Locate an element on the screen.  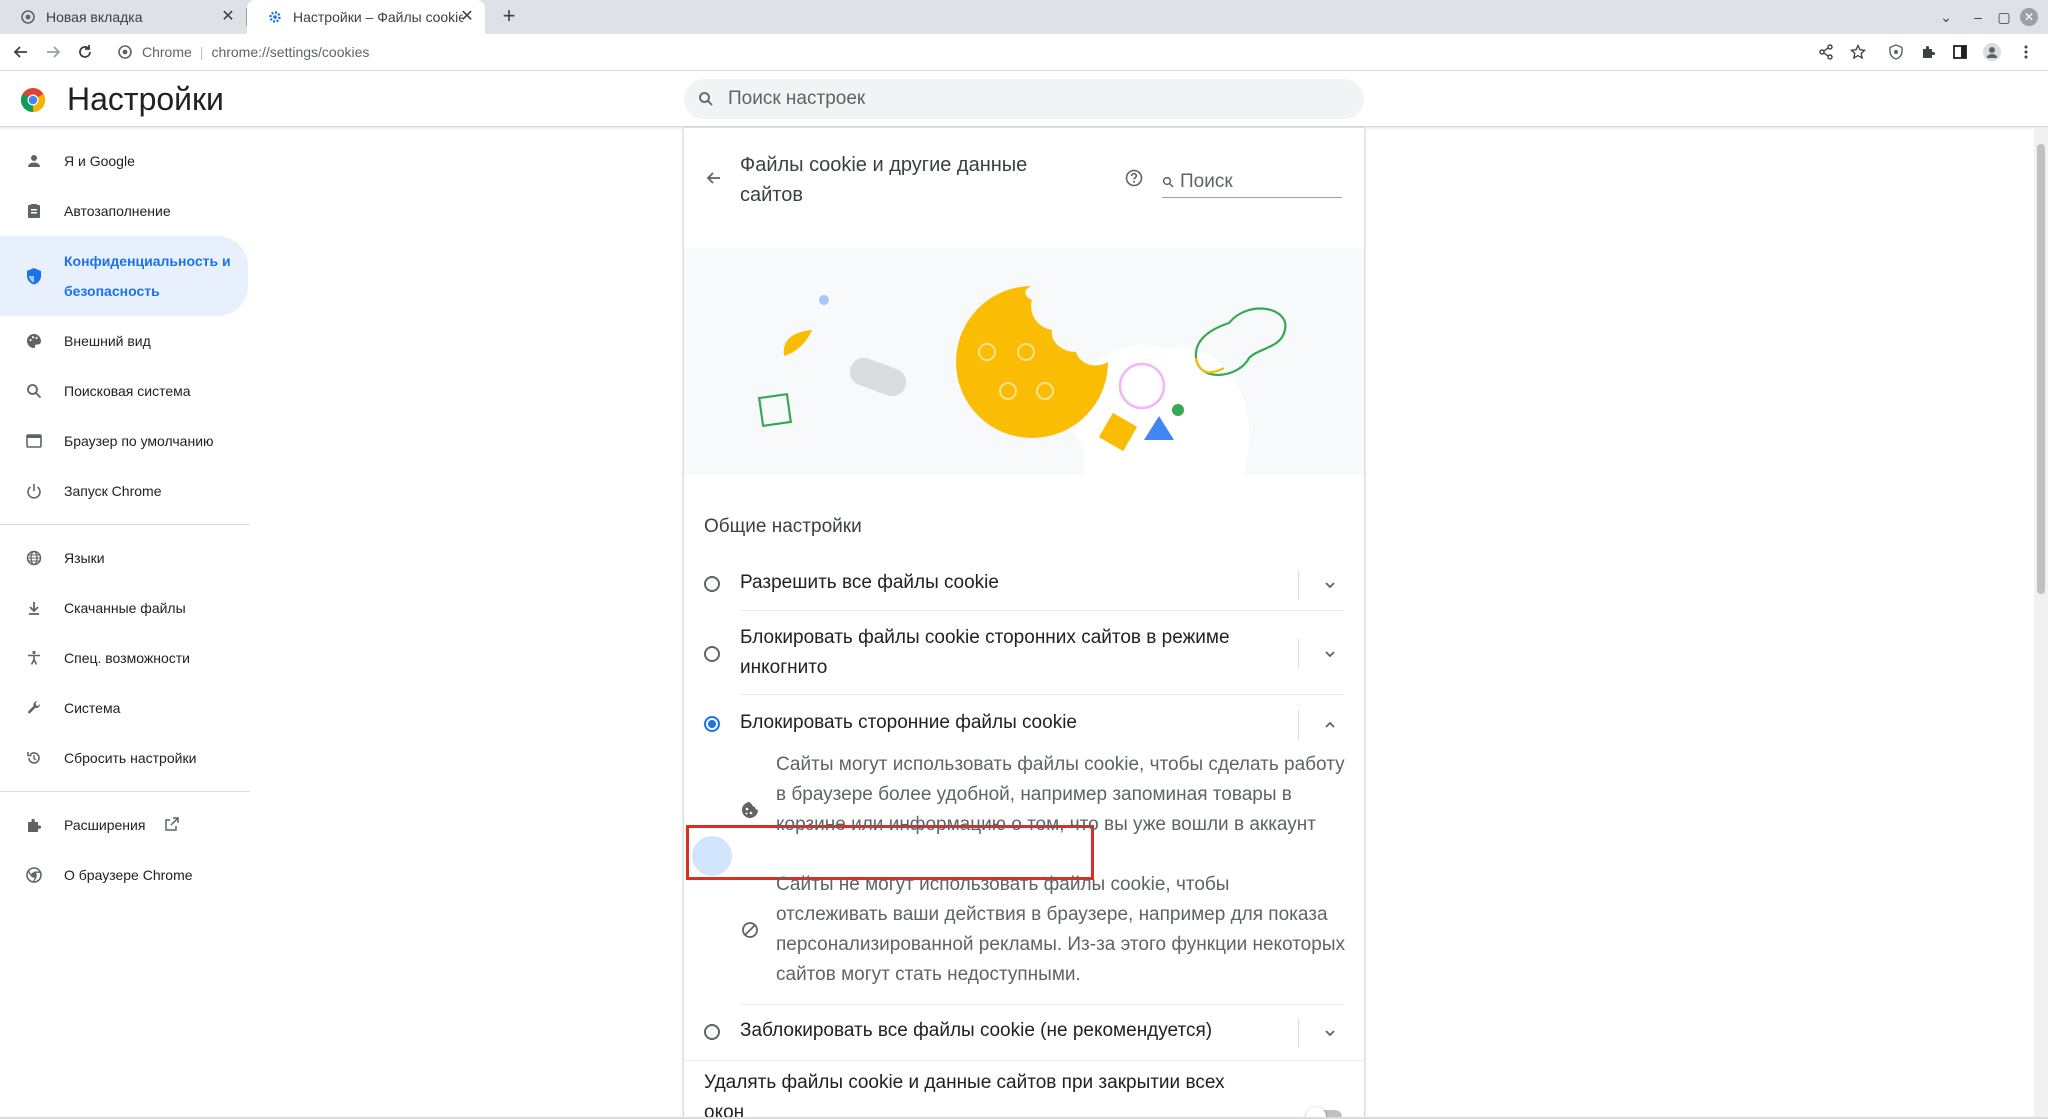
sidebar-item-privacy: Конфиденциальность и безопасность is located at coordinates (124, 276).